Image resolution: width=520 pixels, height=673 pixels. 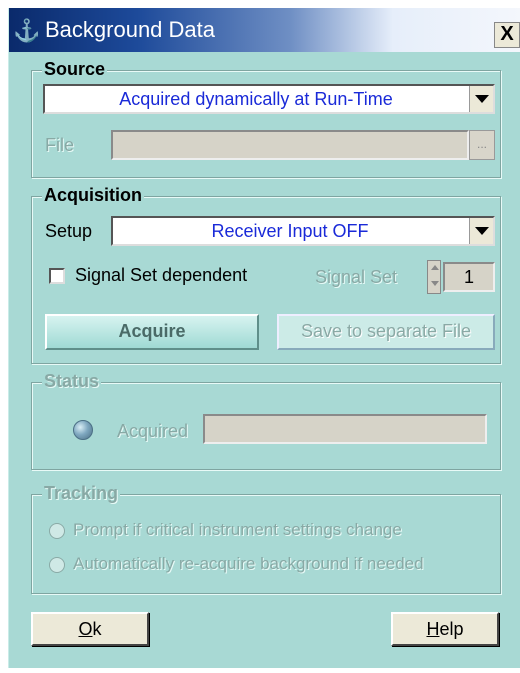 I want to click on status-group-title: Status, so click(x=72, y=381).